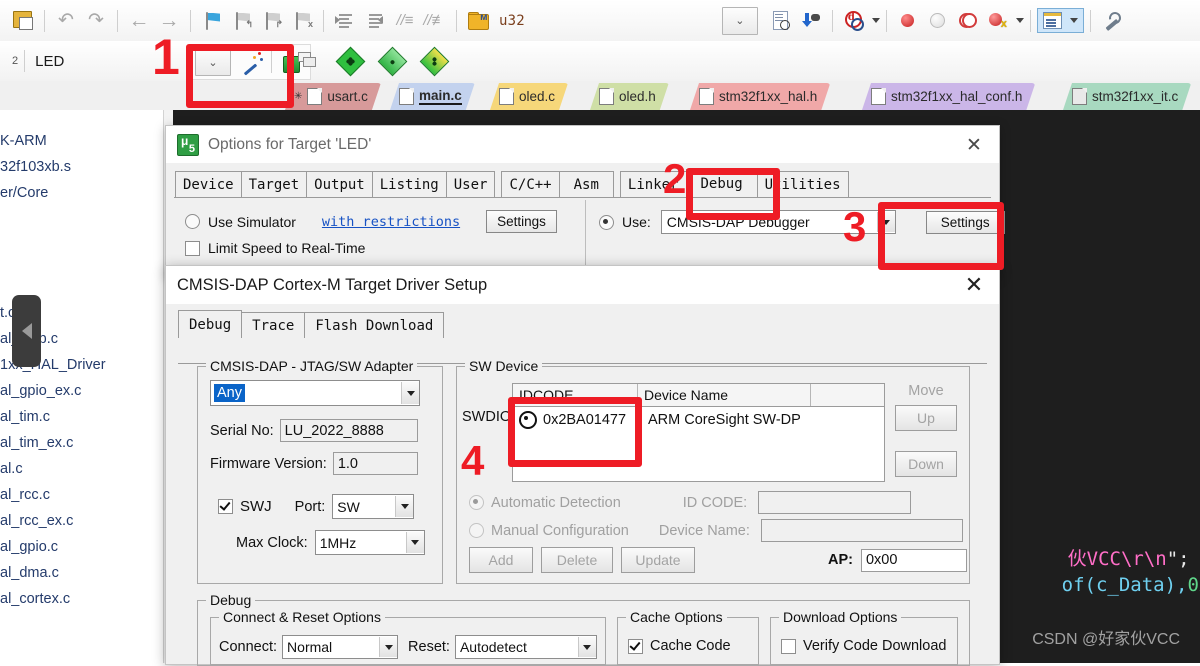 The width and height of the screenshot is (1200, 666). I want to click on uncomment-block-icon: //≢, so click(435, 21).